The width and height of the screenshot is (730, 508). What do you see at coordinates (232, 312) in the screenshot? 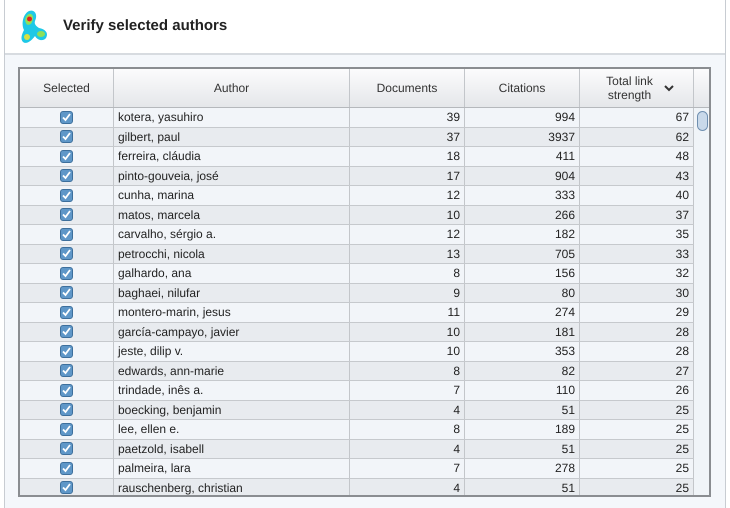
I see `table-cell: montero-marin, jesus` at bounding box center [232, 312].